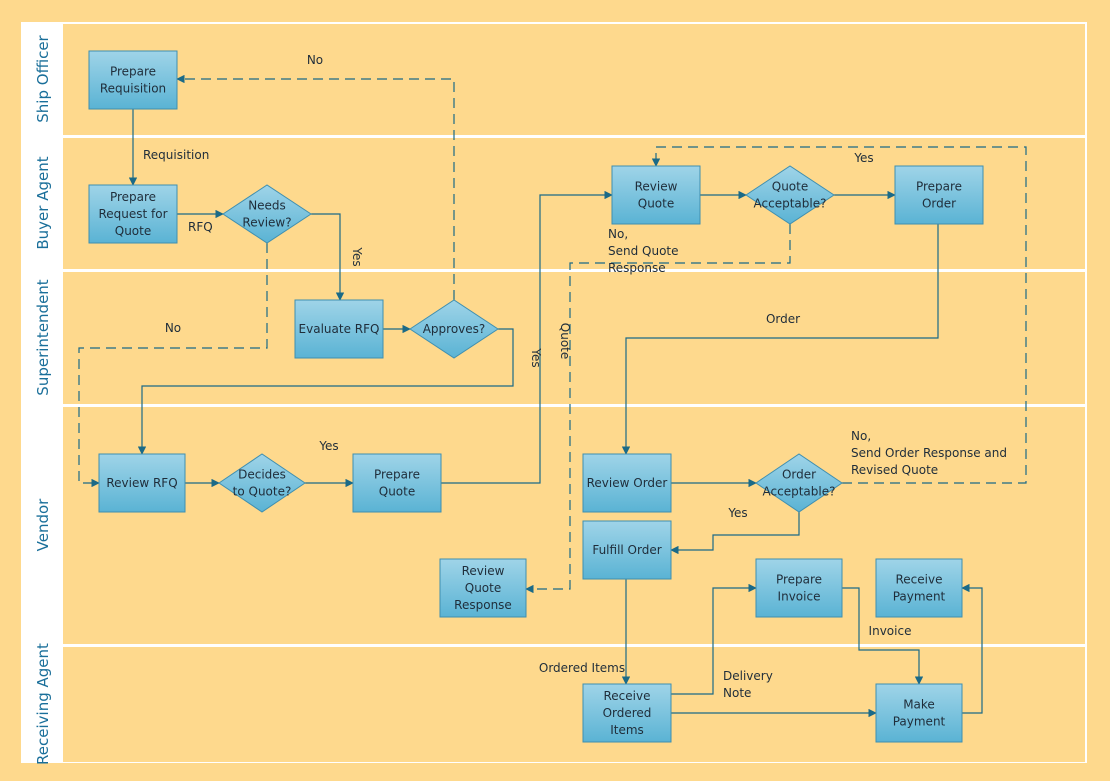  What do you see at coordinates (536, 357) in the screenshot?
I see `edge-label-e7: Yes` at bounding box center [536, 357].